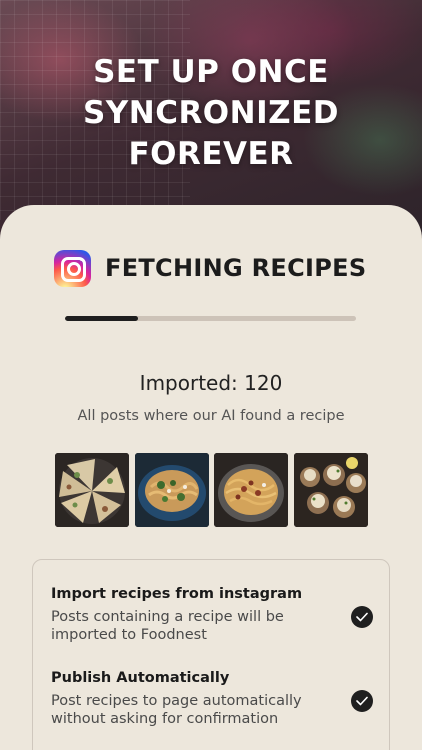 The height and width of the screenshot is (750, 422). Describe the element at coordinates (171, 490) in the screenshot. I see `pasta-with-greens-thumbnail` at that location.